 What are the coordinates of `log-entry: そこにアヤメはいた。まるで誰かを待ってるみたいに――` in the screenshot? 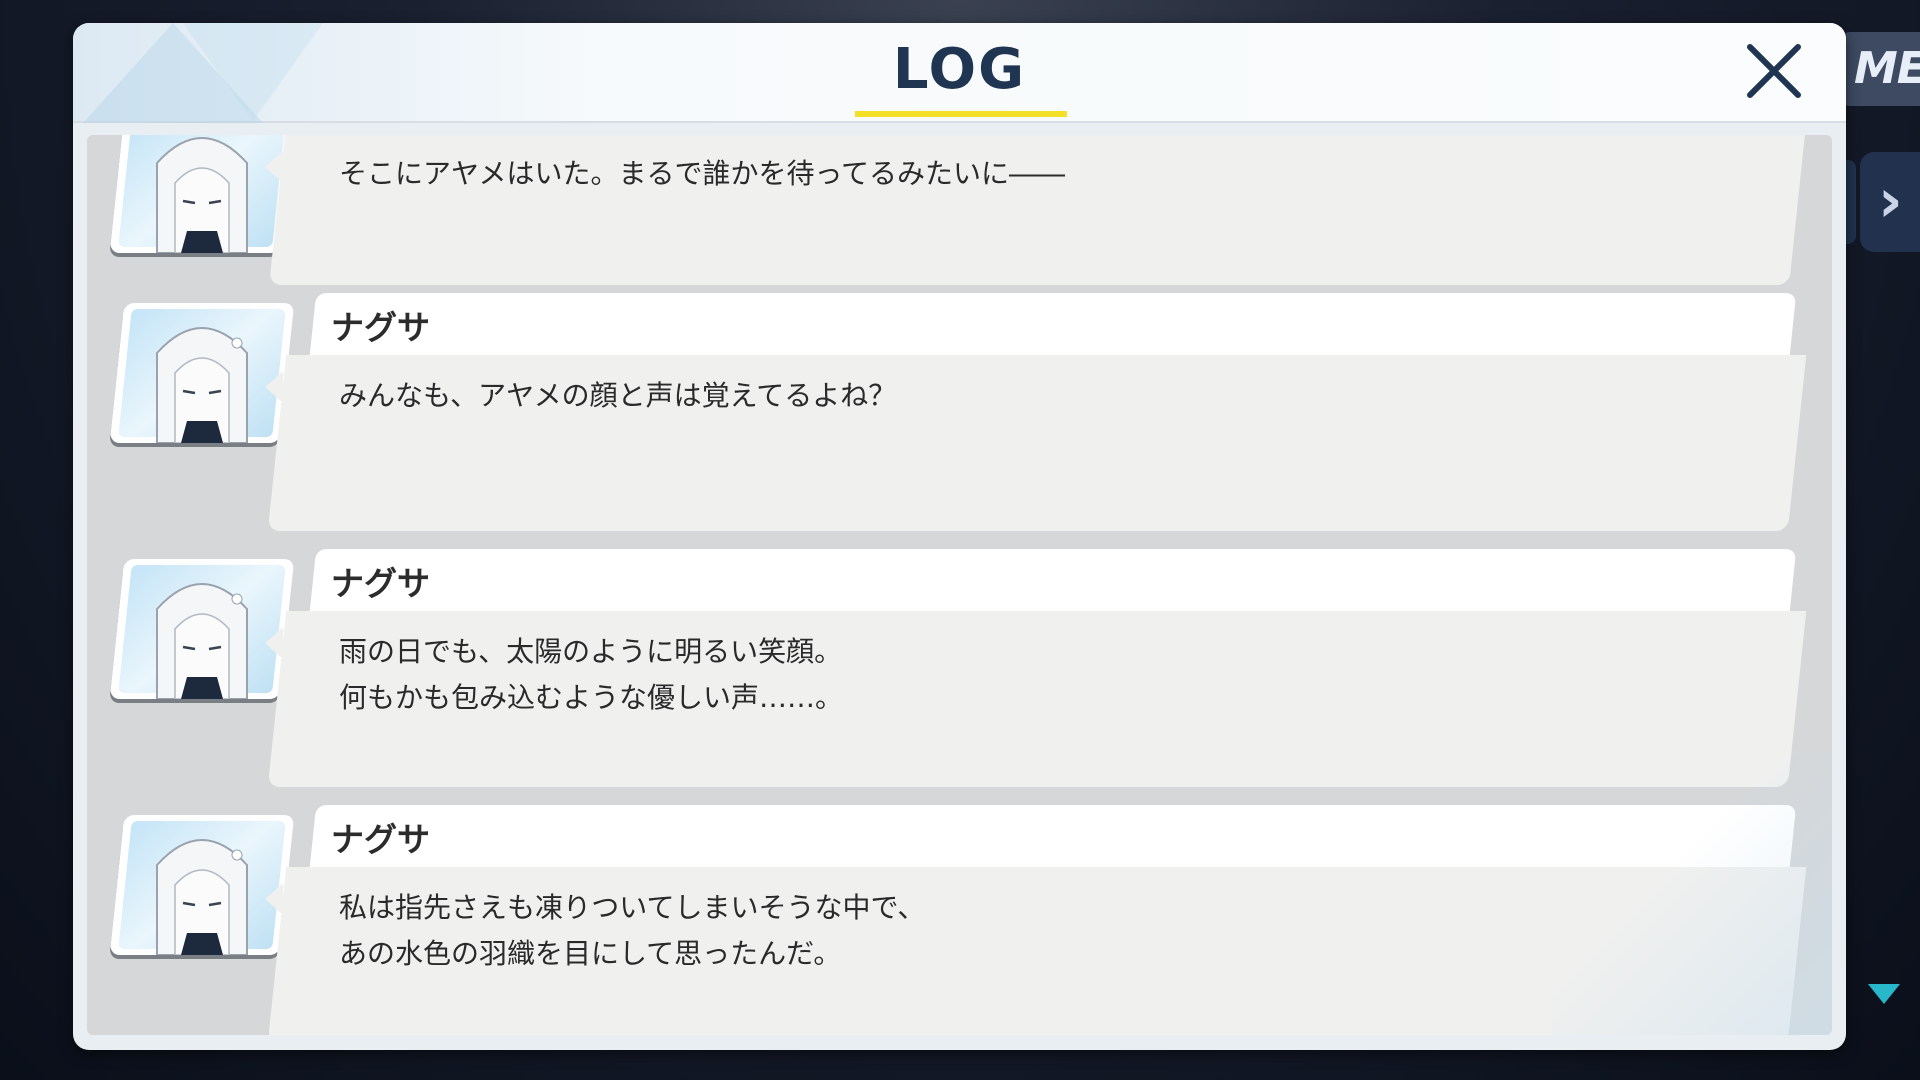 It's located at (959, 210).